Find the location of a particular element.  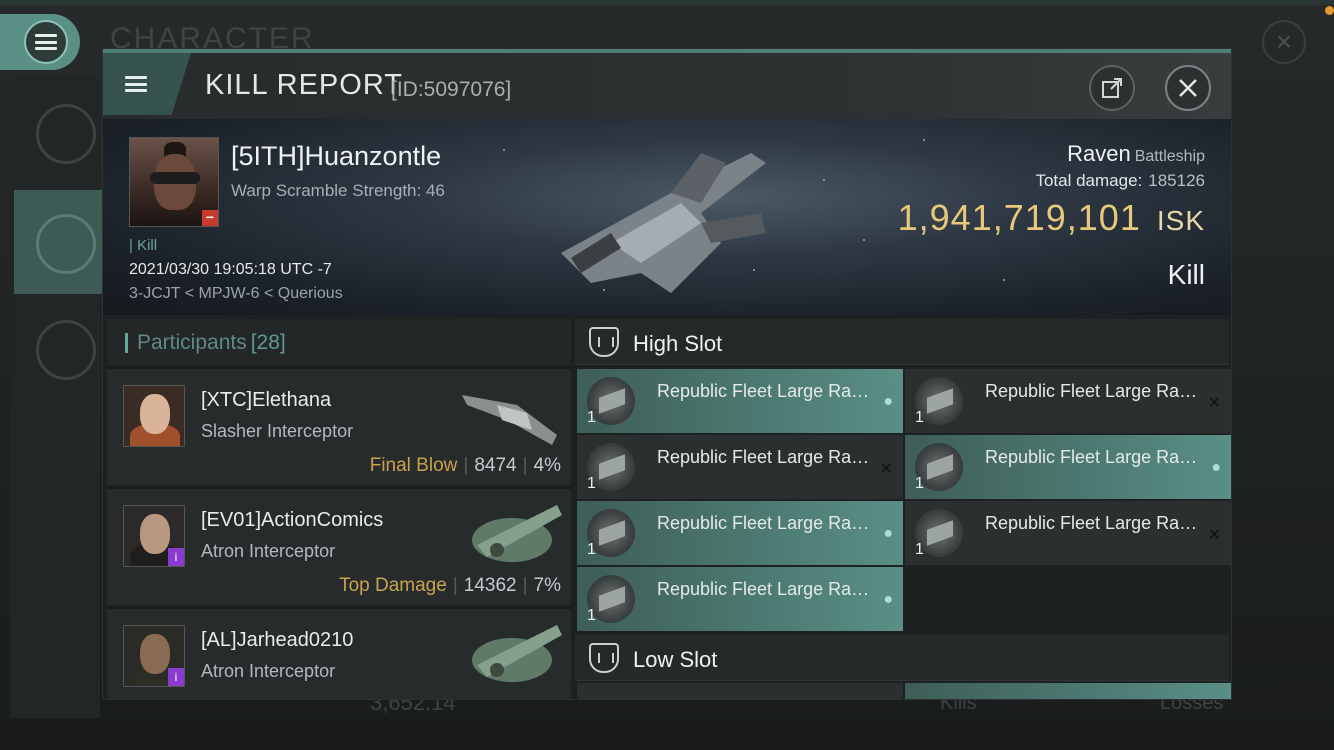

isk-value: 1,941,719,101 ISK is located at coordinates (1051, 218).